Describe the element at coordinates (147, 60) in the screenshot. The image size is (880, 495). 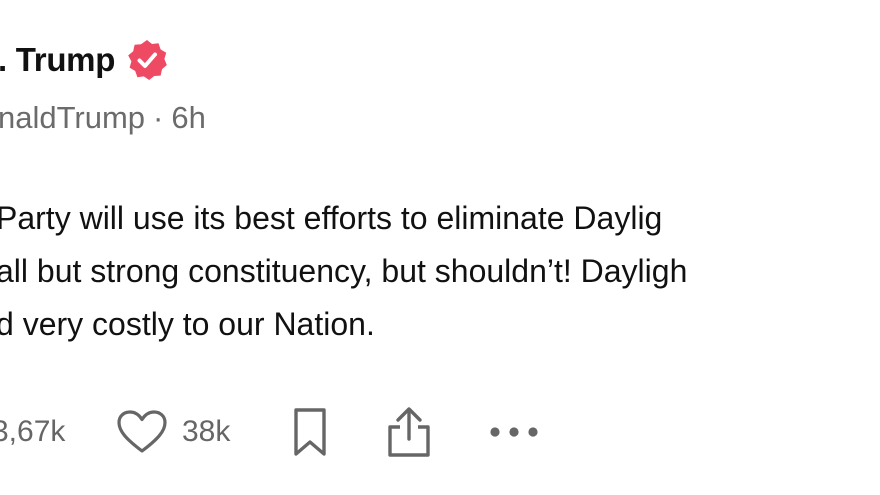
I see `verified-badge-icon` at that location.